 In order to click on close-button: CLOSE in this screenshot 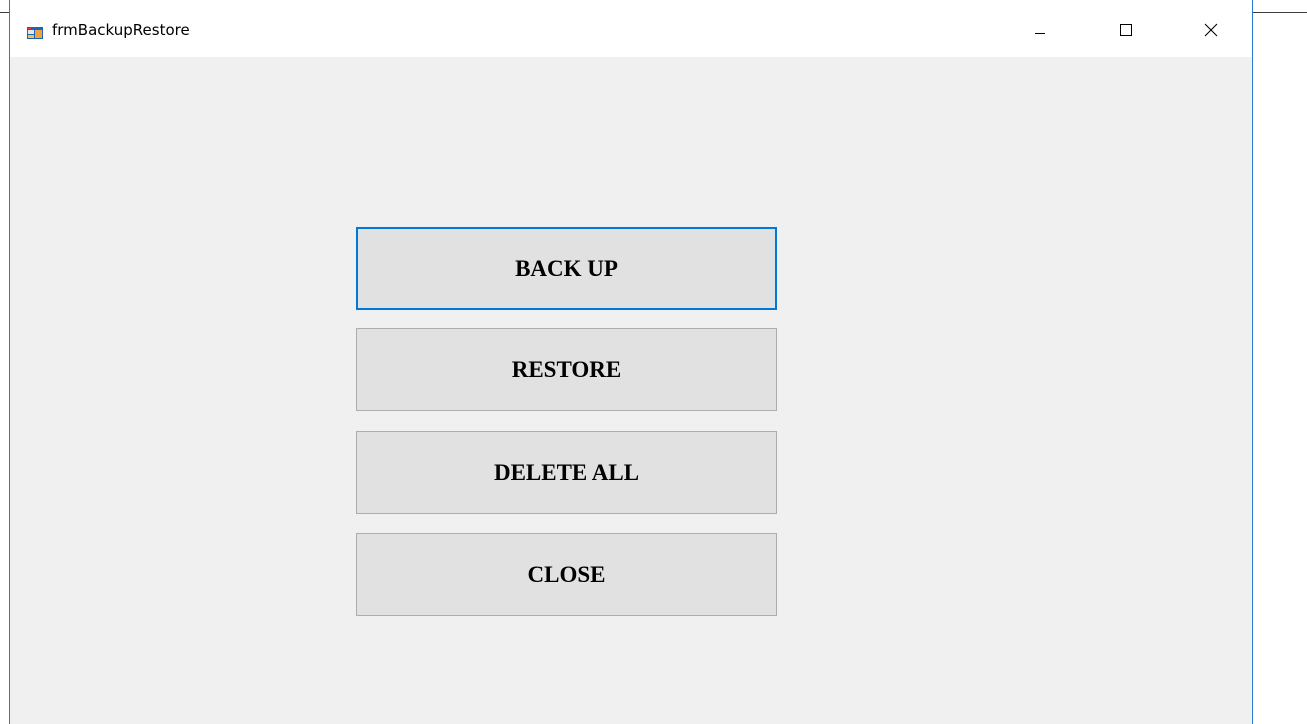, I will do `click(566, 574)`.